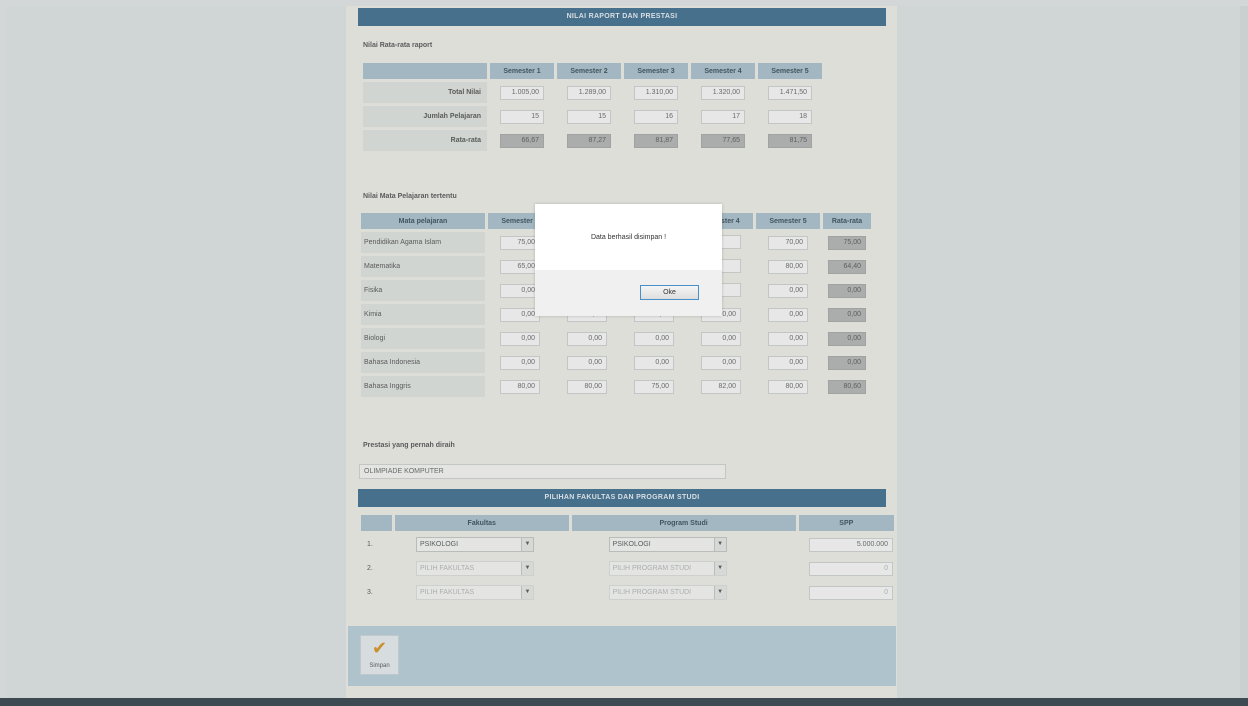 The height and width of the screenshot is (706, 1248). What do you see at coordinates (628, 237) in the screenshot?
I see `dialog-message: Data berhasil disimpan !` at bounding box center [628, 237].